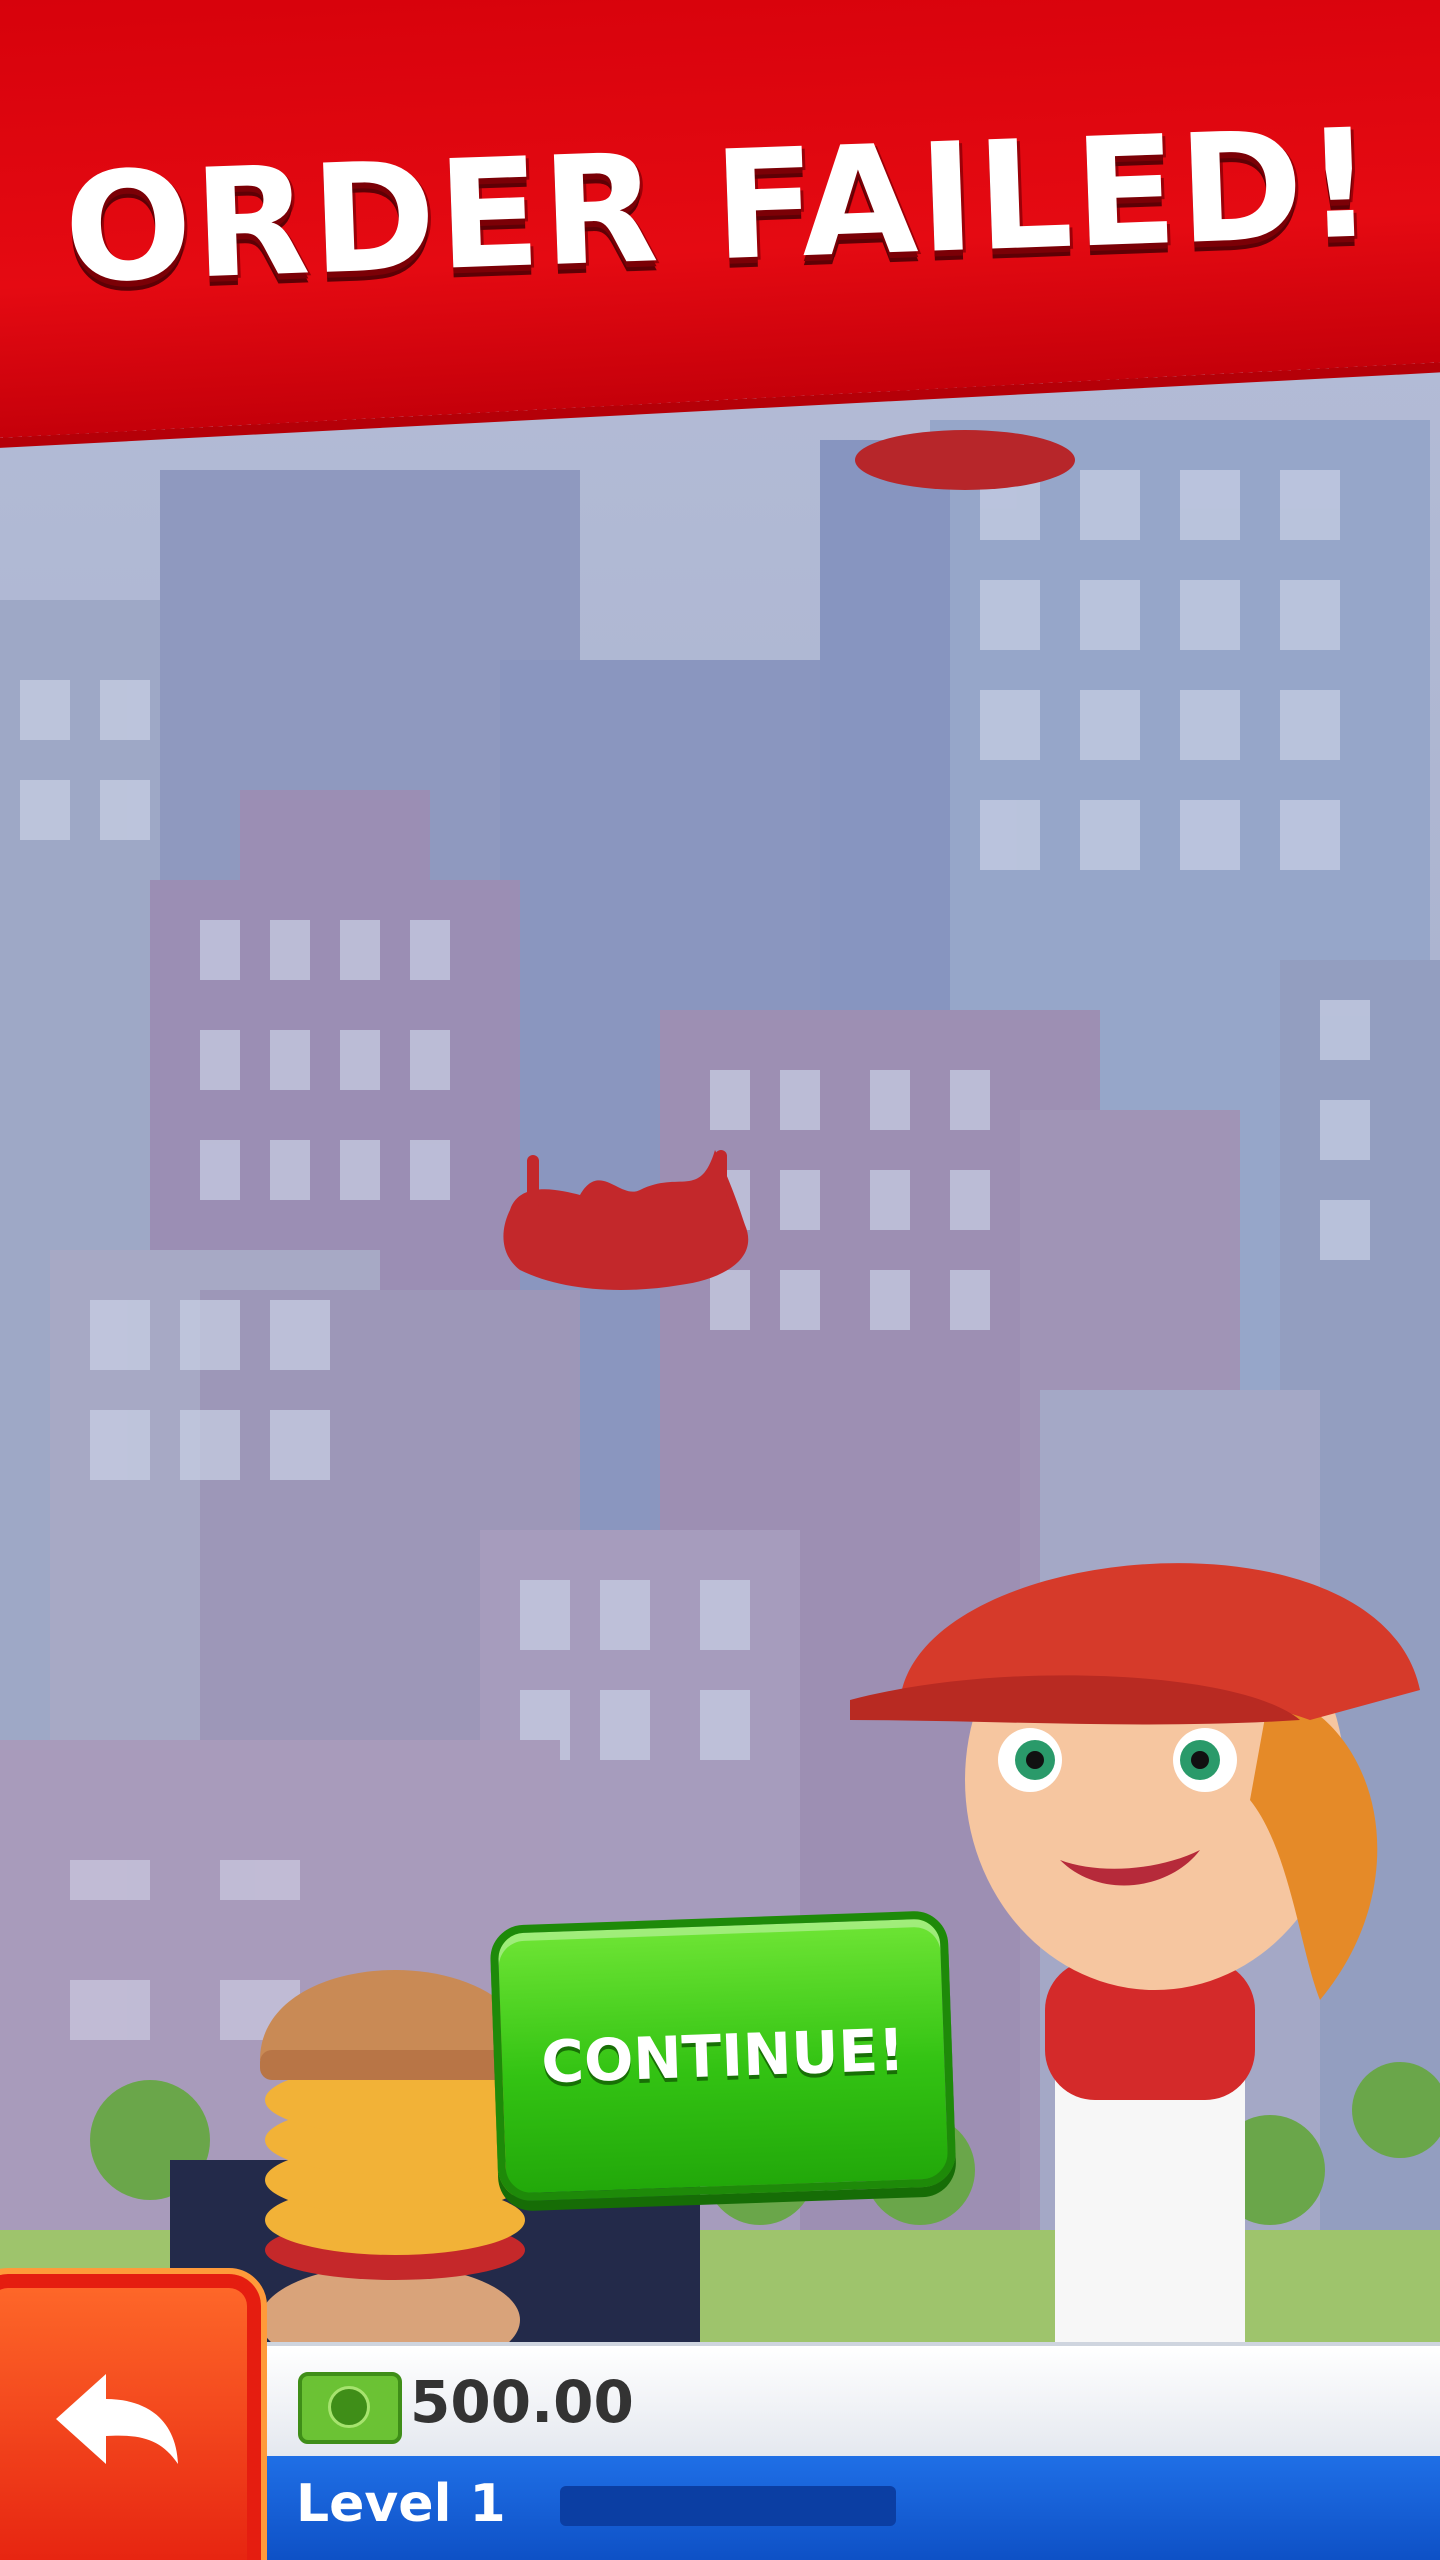 This screenshot has height=2560, width=1440. What do you see at coordinates (395, 2172) in the screenshot?
I see `burger-stack` at bounding box center [395, 2172].